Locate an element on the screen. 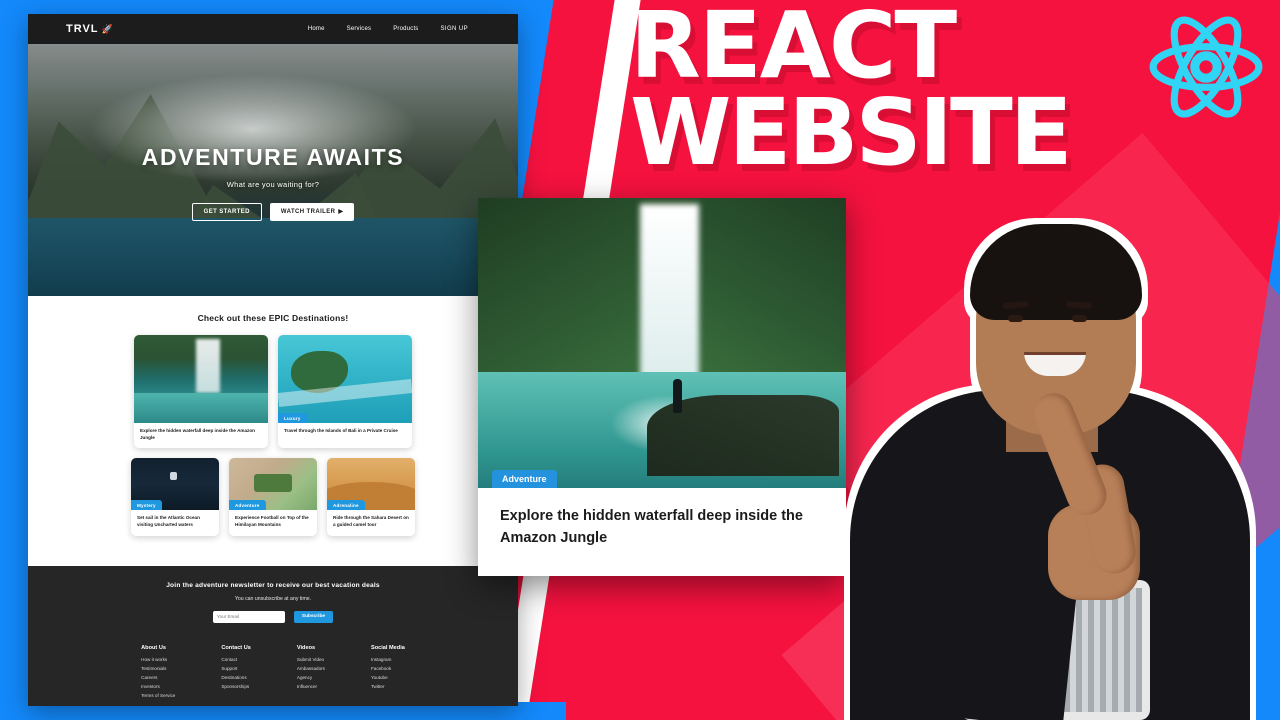  bali-islands-image: Luxury is located at coordinates (345, 379).